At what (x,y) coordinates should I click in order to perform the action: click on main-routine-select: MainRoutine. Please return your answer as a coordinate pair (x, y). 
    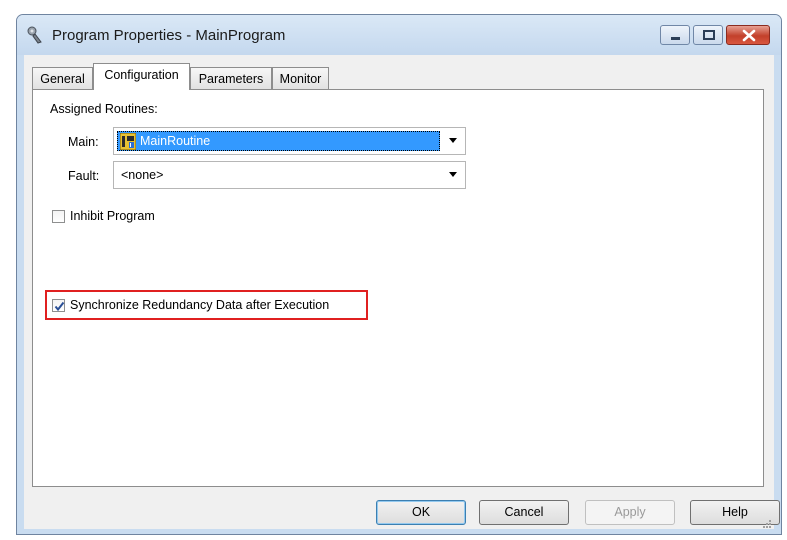
    Looking at the image, I should click on (289, 141).